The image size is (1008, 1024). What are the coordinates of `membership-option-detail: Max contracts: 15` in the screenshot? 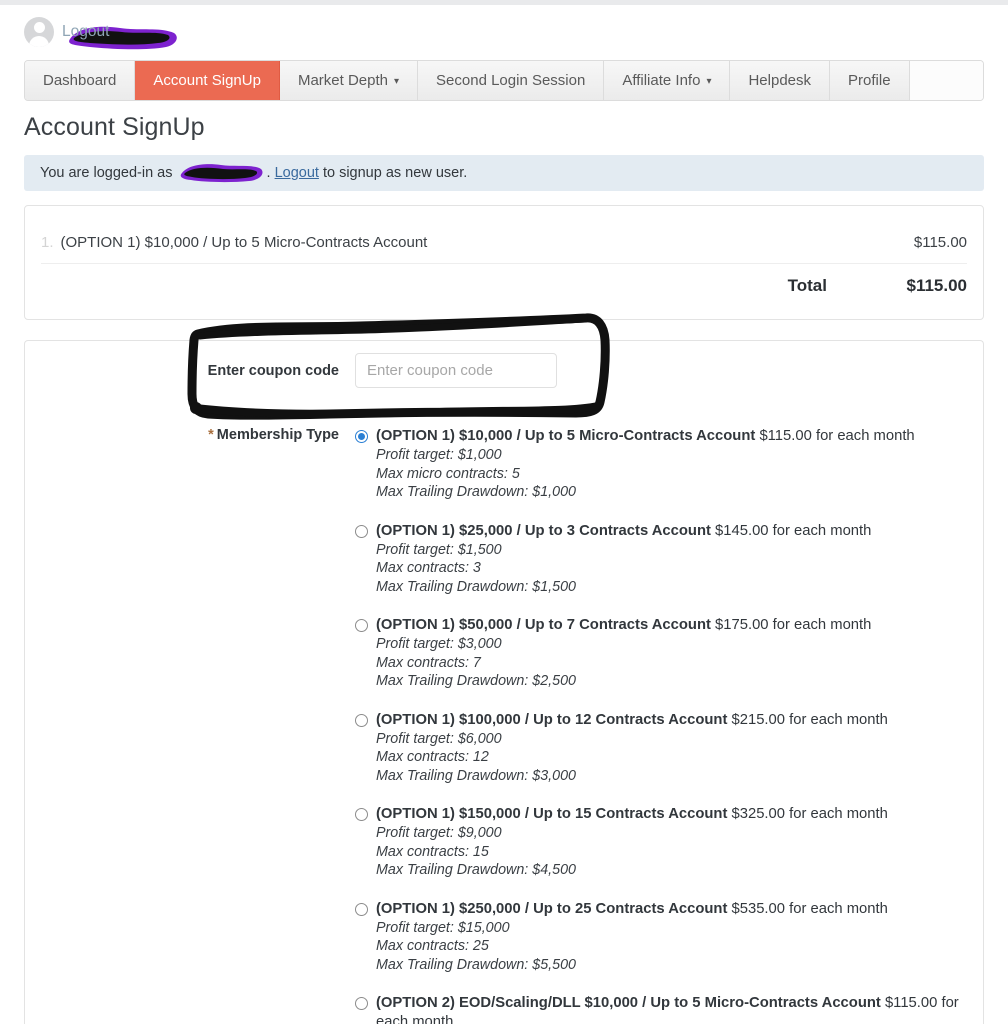 It's located at (432, 851).